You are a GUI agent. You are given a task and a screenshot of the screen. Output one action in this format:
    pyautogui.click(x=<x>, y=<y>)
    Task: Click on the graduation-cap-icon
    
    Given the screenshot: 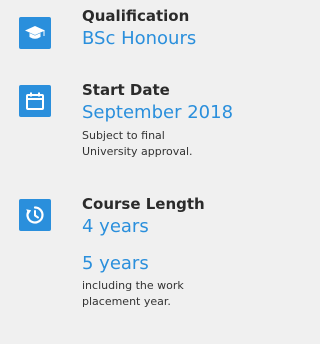 What is the action you would take?
    pyautogui.click(x=35, y=33)
    